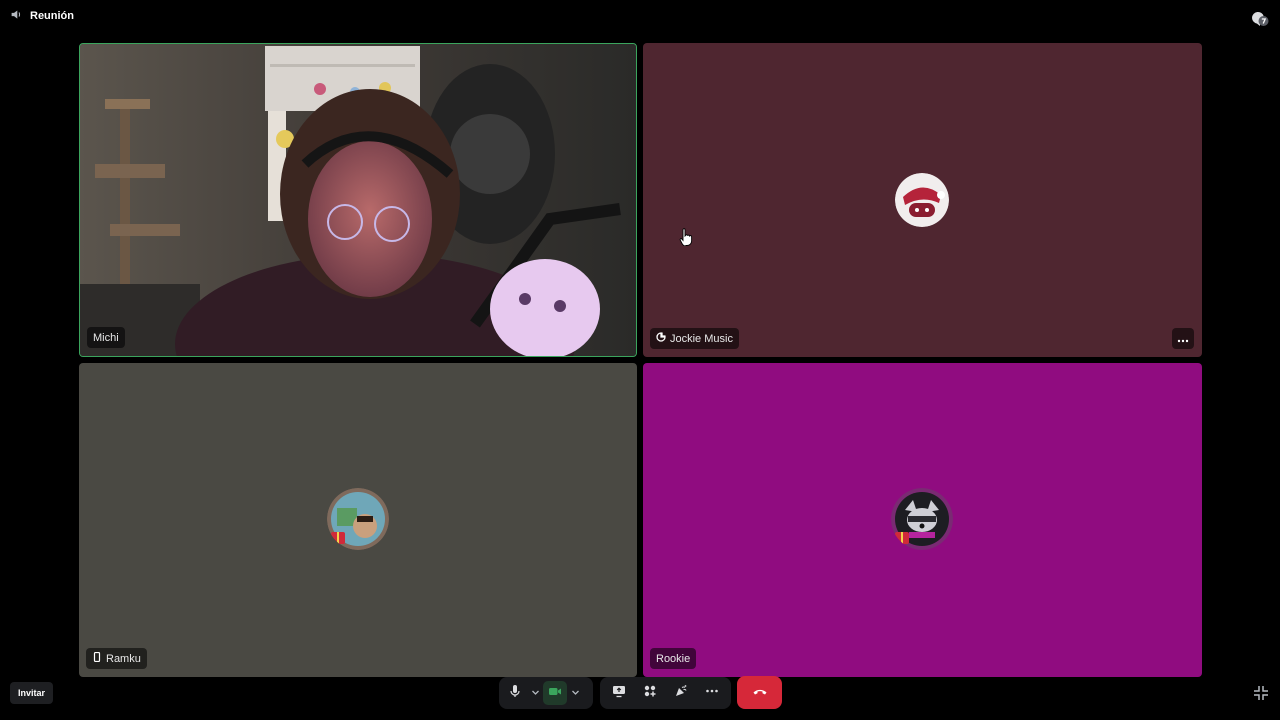 This screenshot has width=1280, height=720. I want to click on mobile-phone-icon, so click(97, 658).